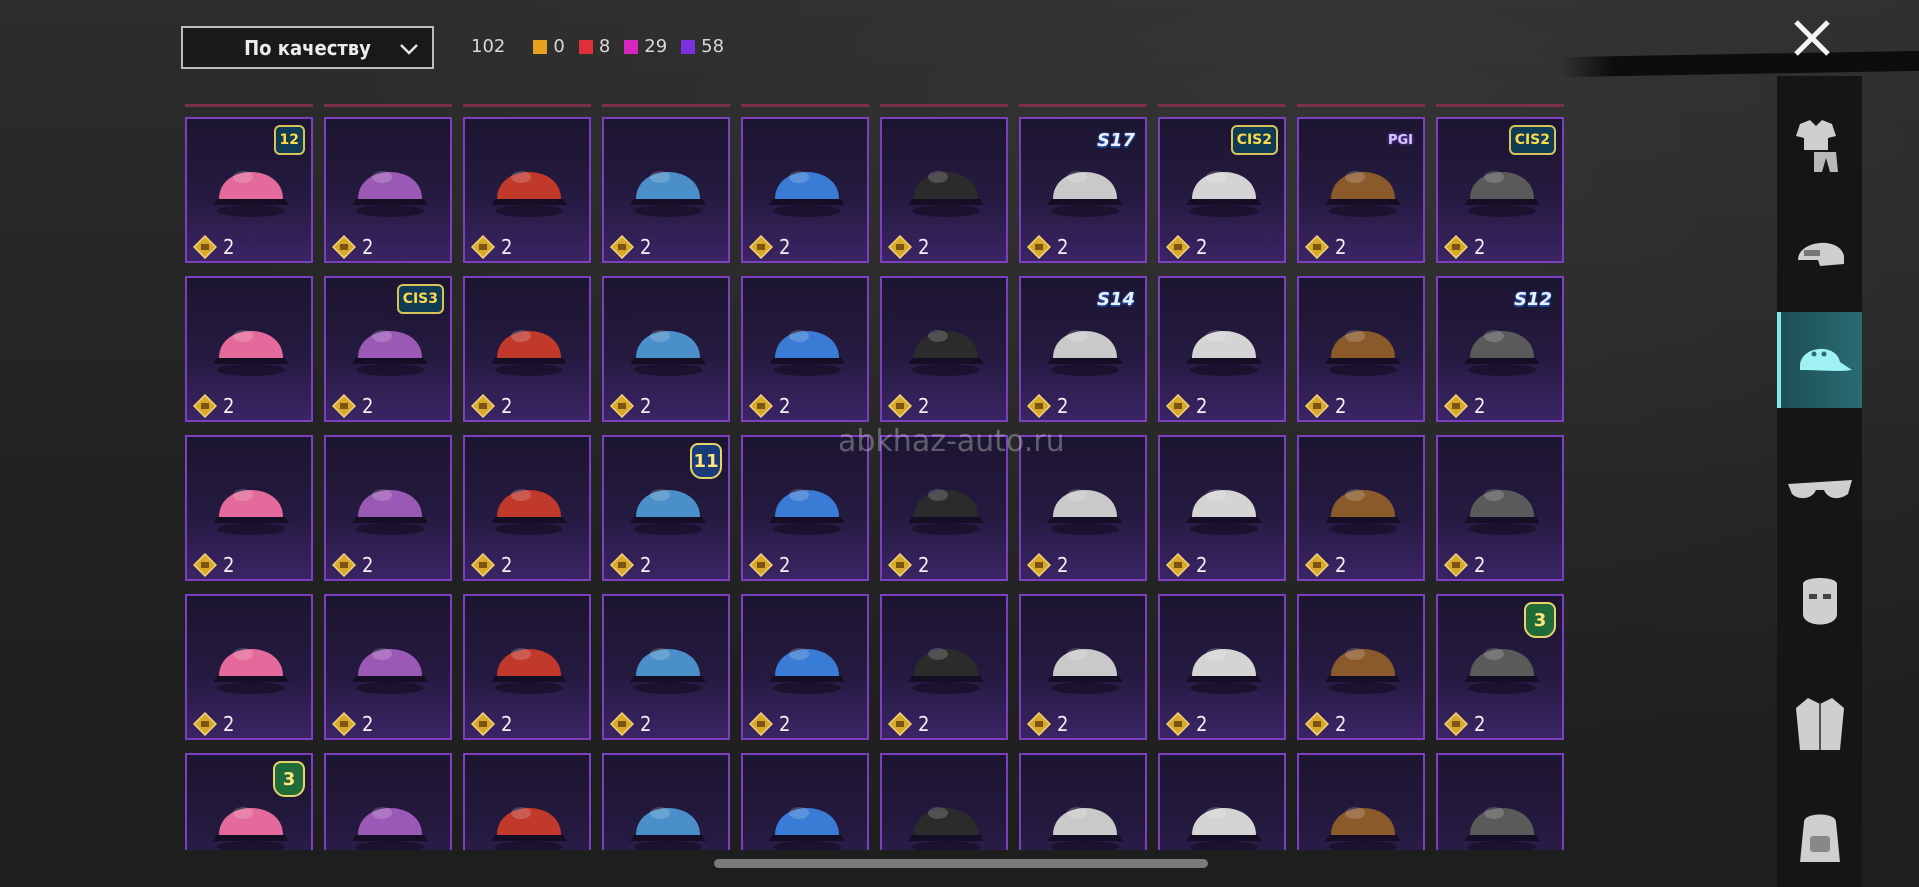  Describe the element at coordinates (668, 828) in the screenshot. I see `head-mirror-icon` at that location.